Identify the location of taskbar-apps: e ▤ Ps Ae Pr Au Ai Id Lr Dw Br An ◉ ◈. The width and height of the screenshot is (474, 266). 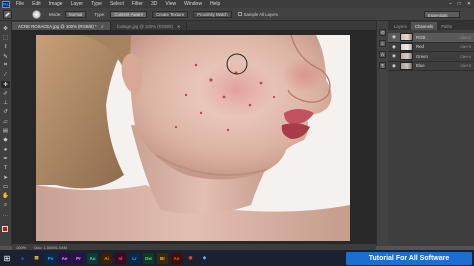
(112, 258).